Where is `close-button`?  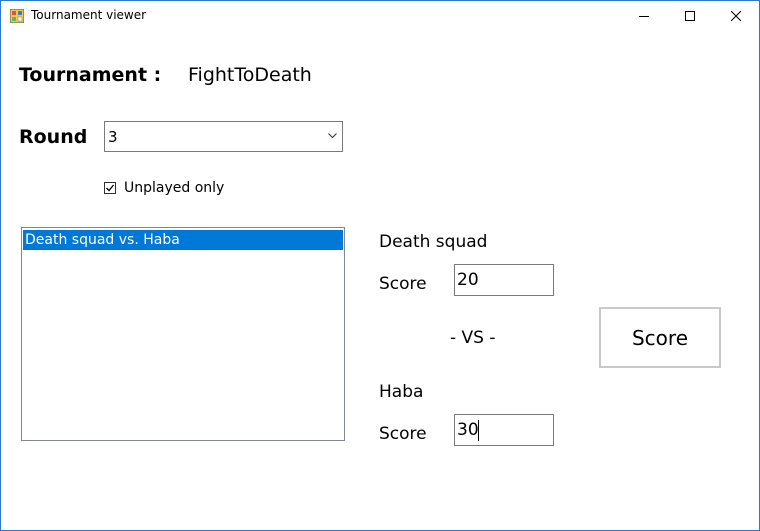 close-button is located at coordinates (736, 16).